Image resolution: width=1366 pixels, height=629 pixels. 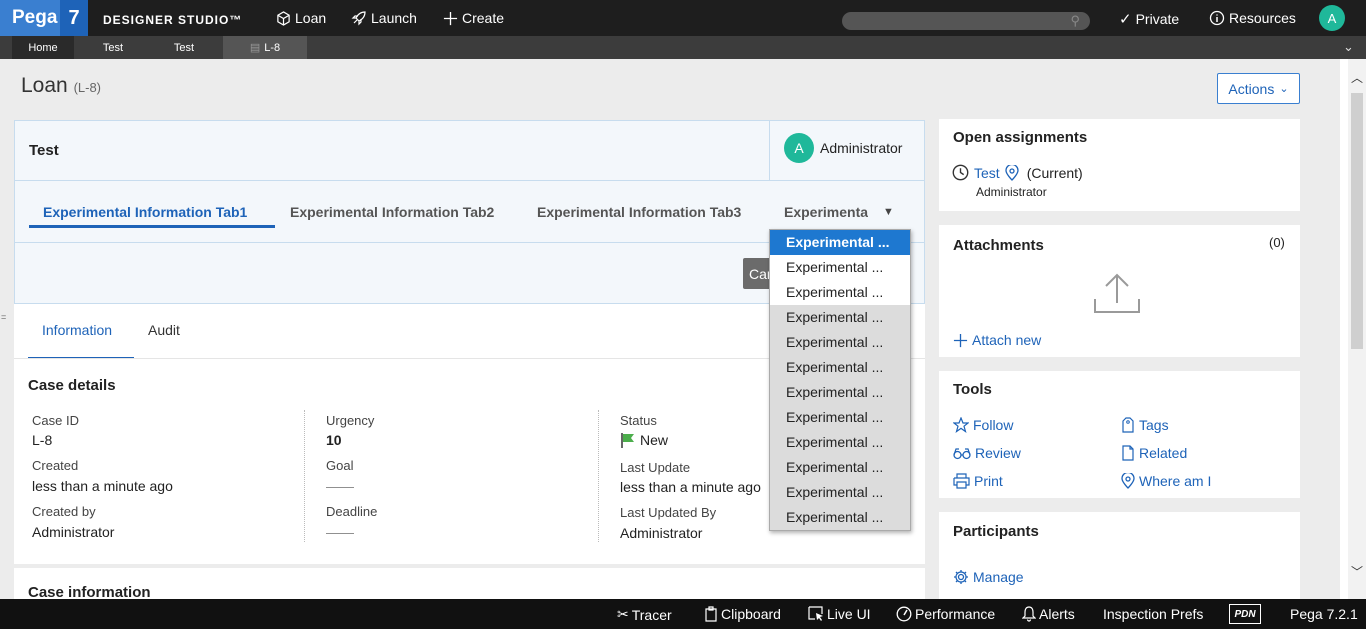 I want to click on follow-link: Follow, so click(x=983, y=425).